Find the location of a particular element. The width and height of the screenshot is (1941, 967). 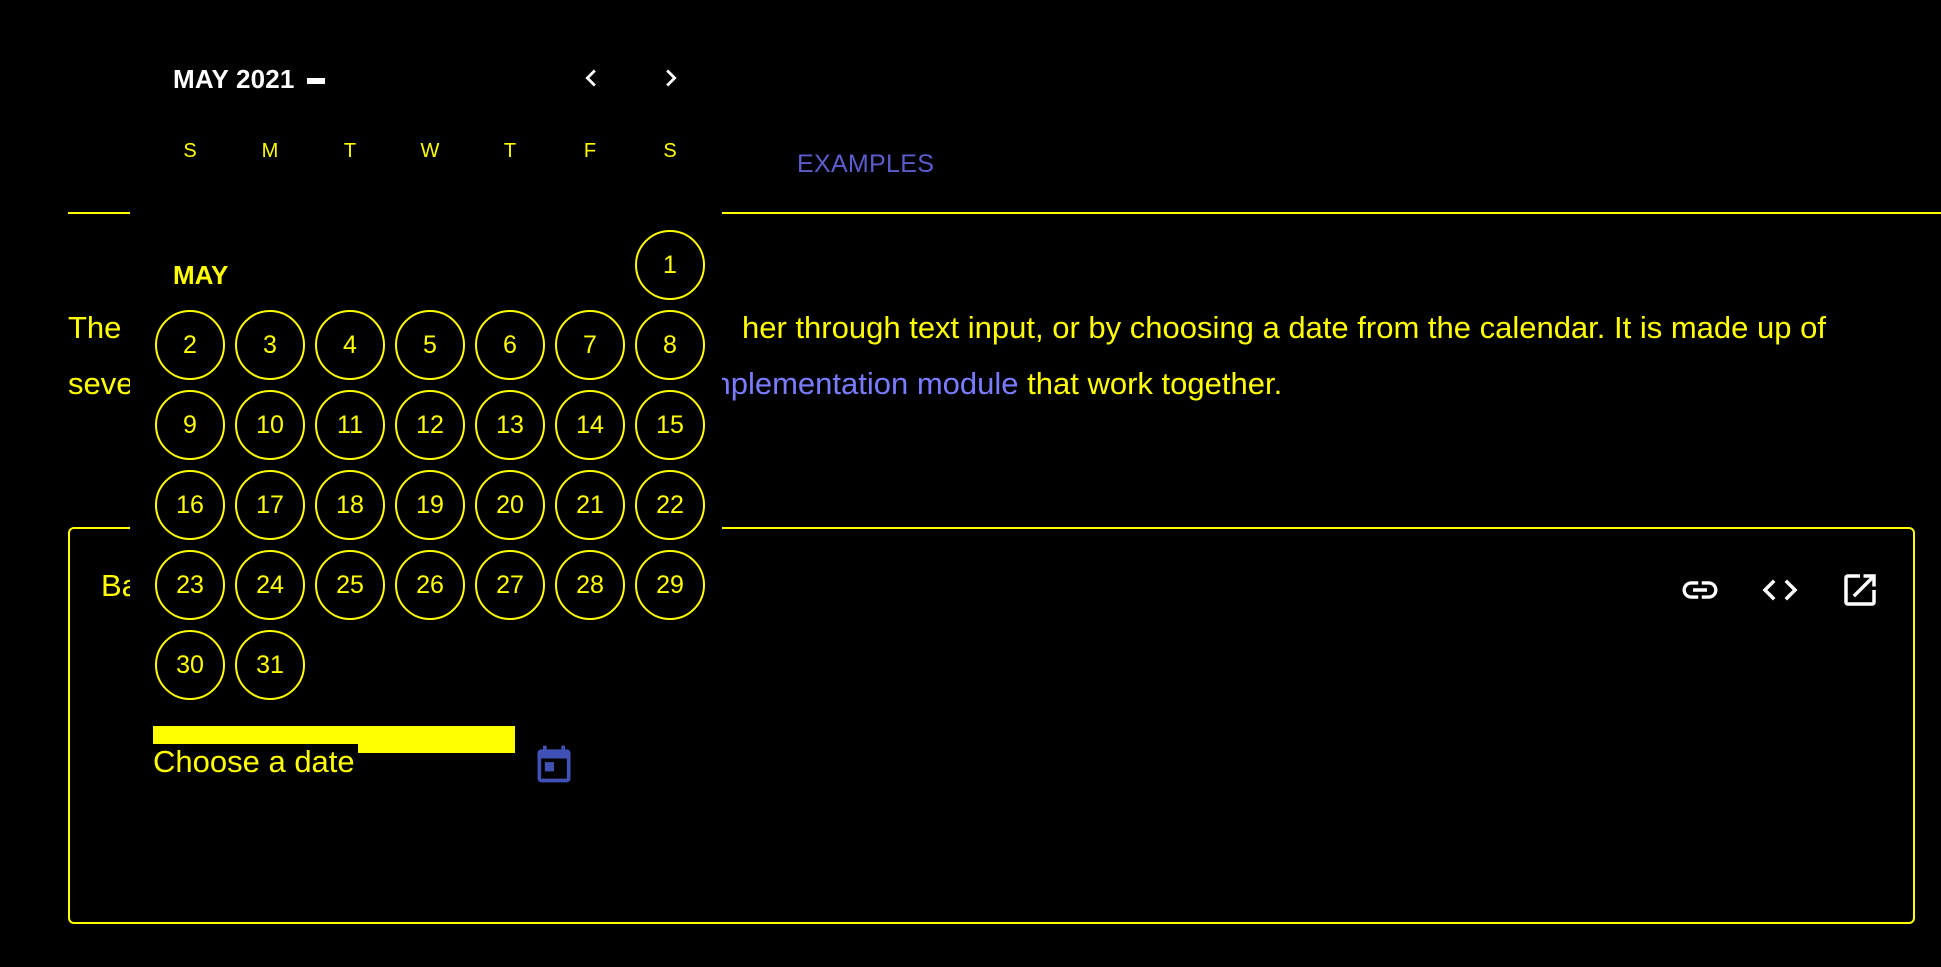

calendar-day-cell: 13 is located at coordinates (510, 425).